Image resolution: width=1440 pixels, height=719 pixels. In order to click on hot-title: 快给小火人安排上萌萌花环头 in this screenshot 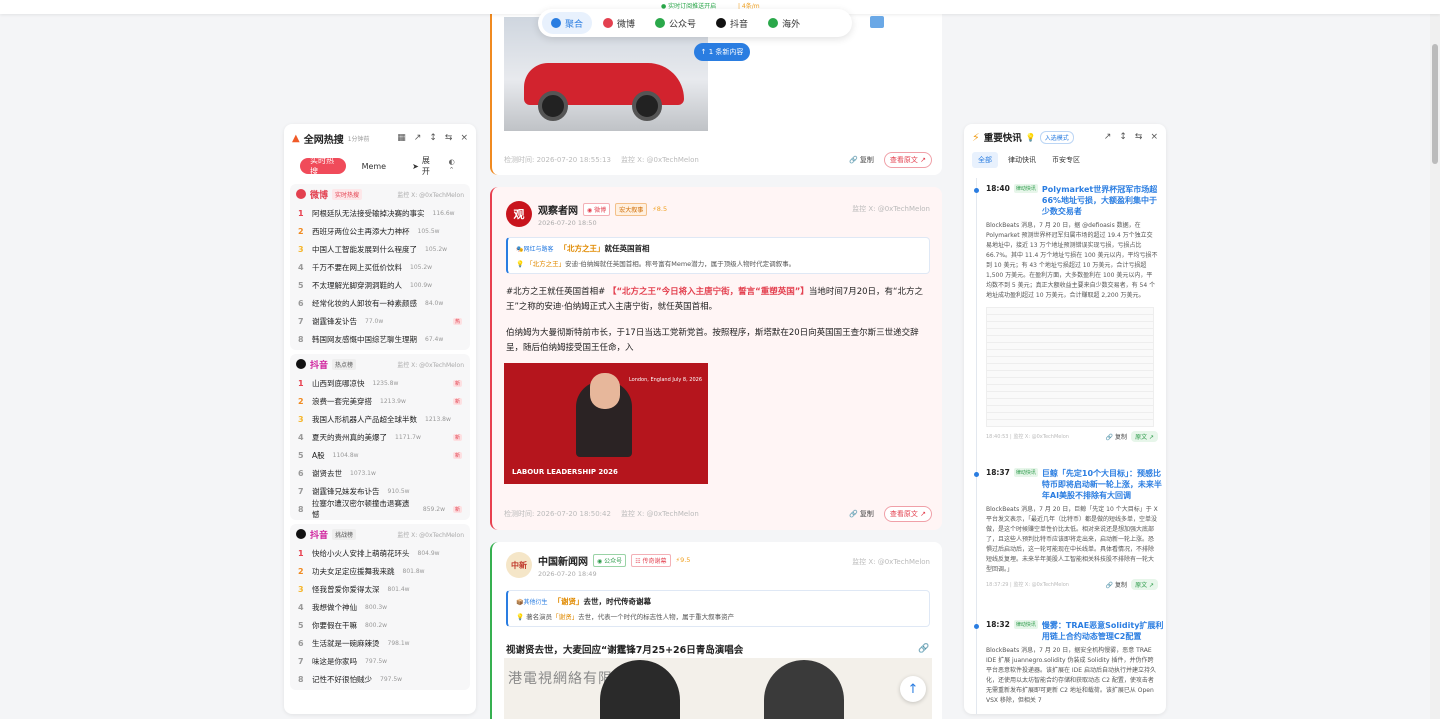, I will do `click(361, 553)`.